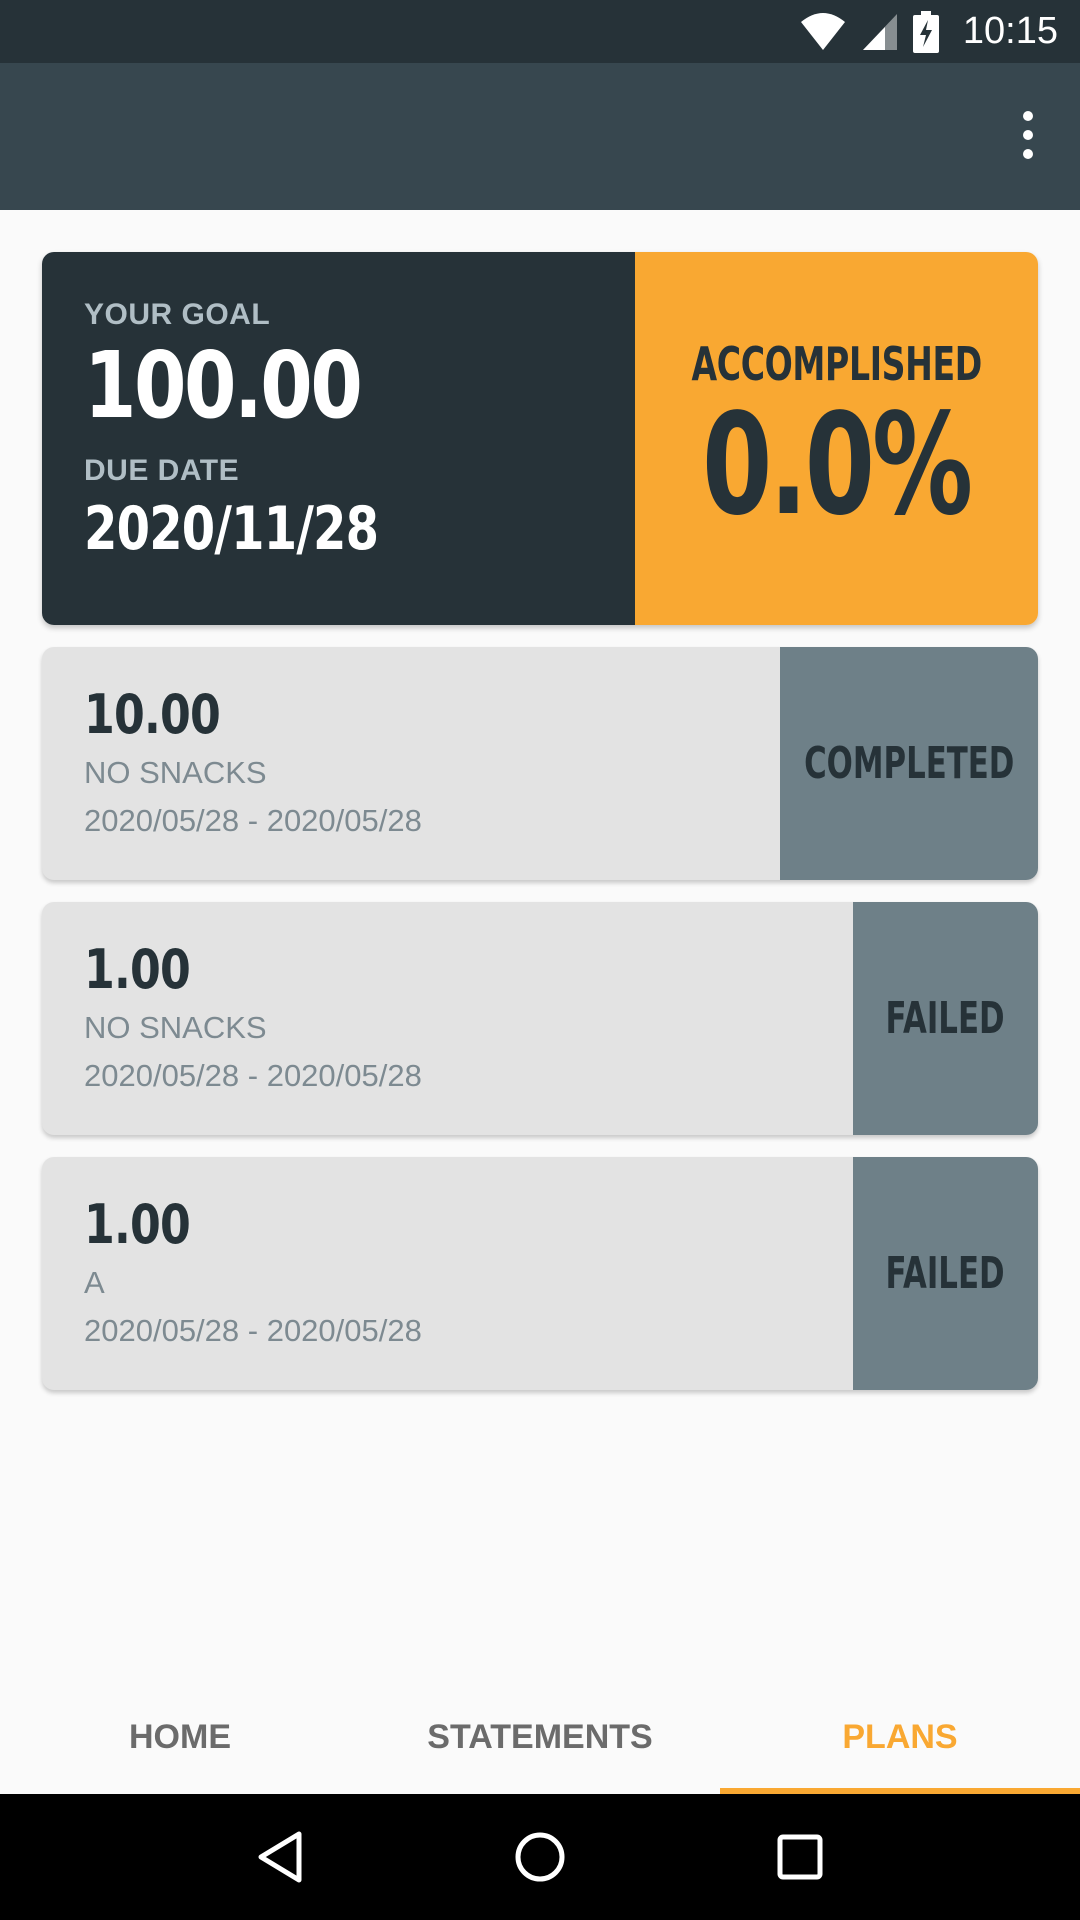  I want to click on recents-icon, so click(800, 1857).